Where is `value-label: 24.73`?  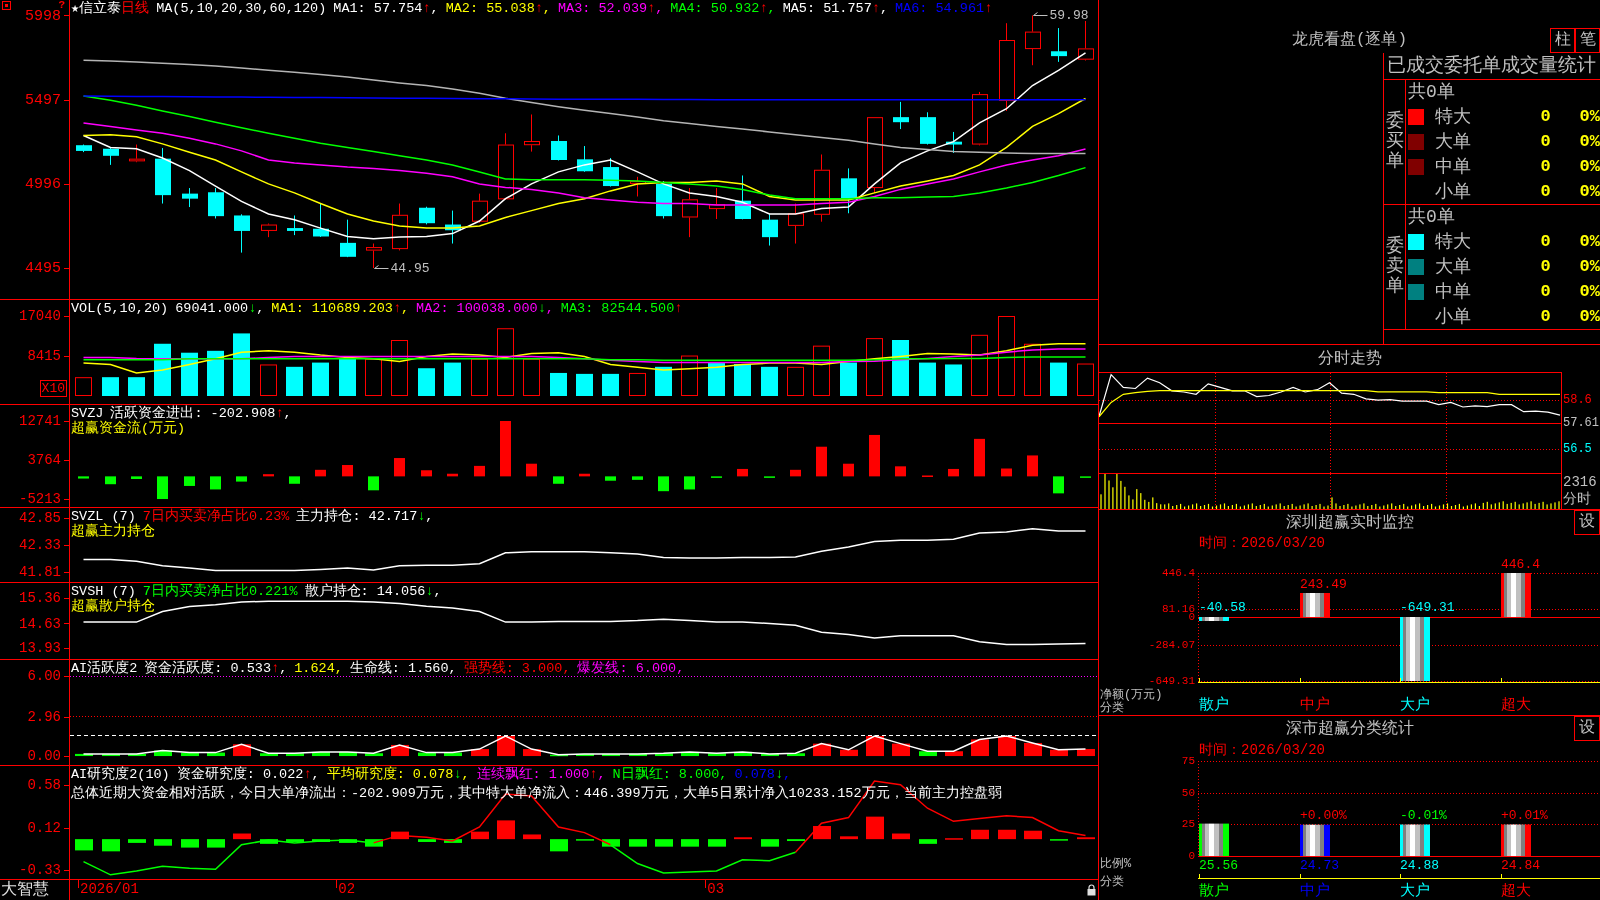 value-label: 24.73 is located at coordinates (1319, 865).